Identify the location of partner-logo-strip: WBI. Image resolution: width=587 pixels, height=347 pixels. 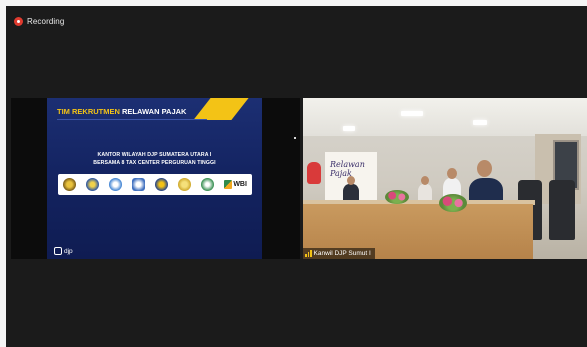
(155, 184).